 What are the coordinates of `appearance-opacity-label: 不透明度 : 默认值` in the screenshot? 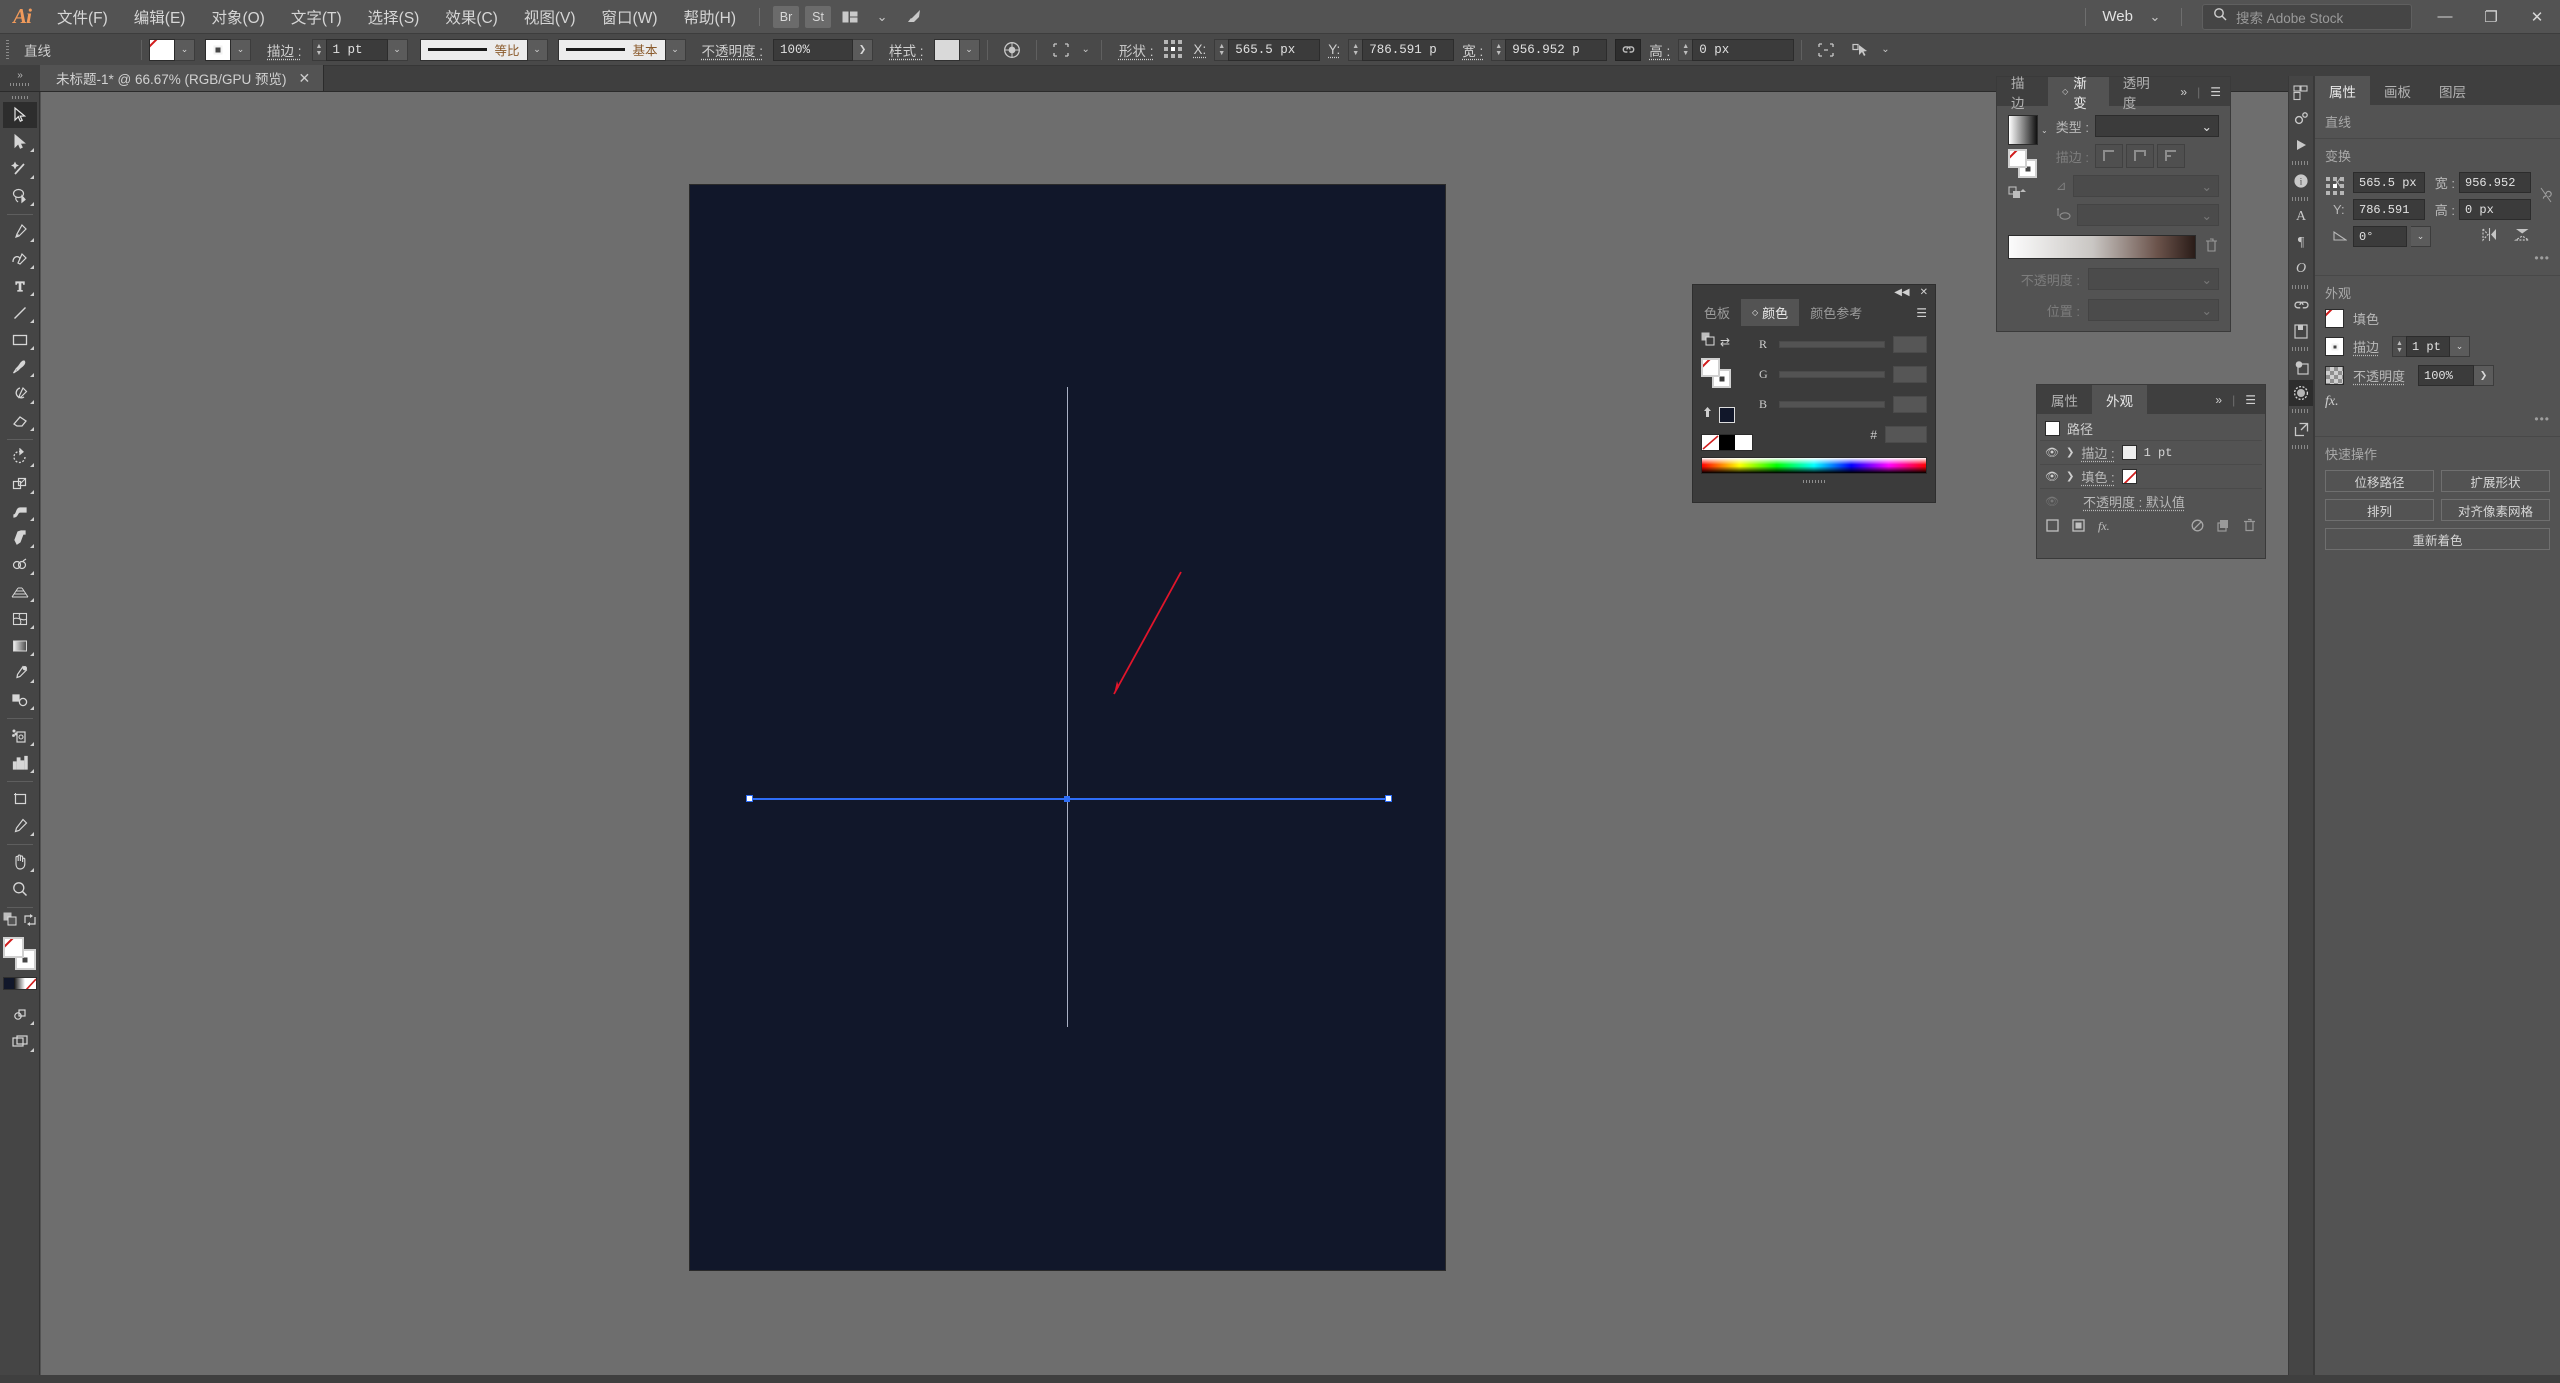 It's located at (2134, 501).